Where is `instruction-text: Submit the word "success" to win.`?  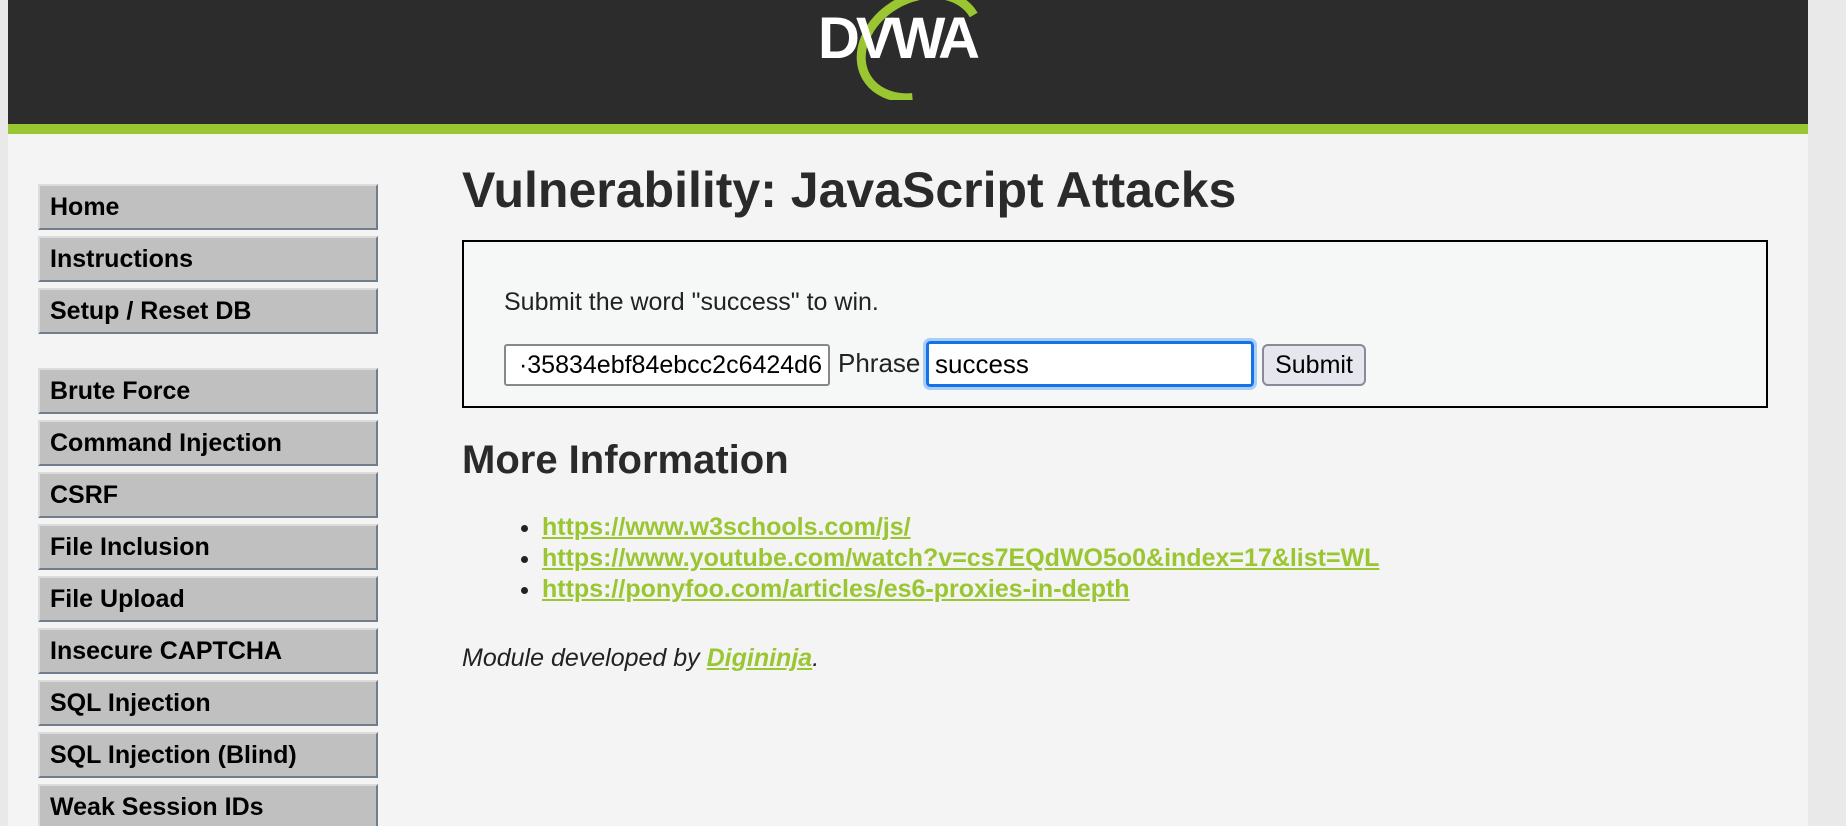
instruction-text: Submit the word "success" to win. is located at coordinates (691, 302).